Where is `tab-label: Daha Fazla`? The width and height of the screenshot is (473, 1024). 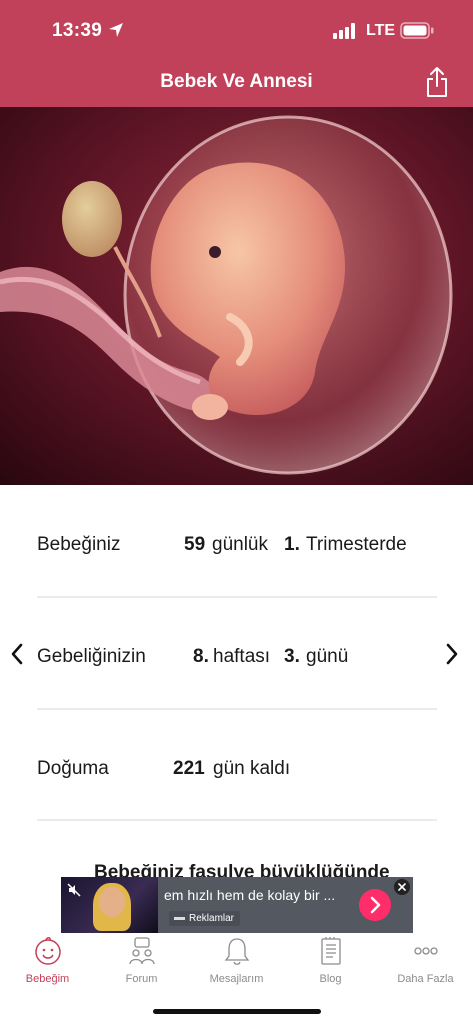 tab-label: Daha Fazla is located at coordinates (425, 979).